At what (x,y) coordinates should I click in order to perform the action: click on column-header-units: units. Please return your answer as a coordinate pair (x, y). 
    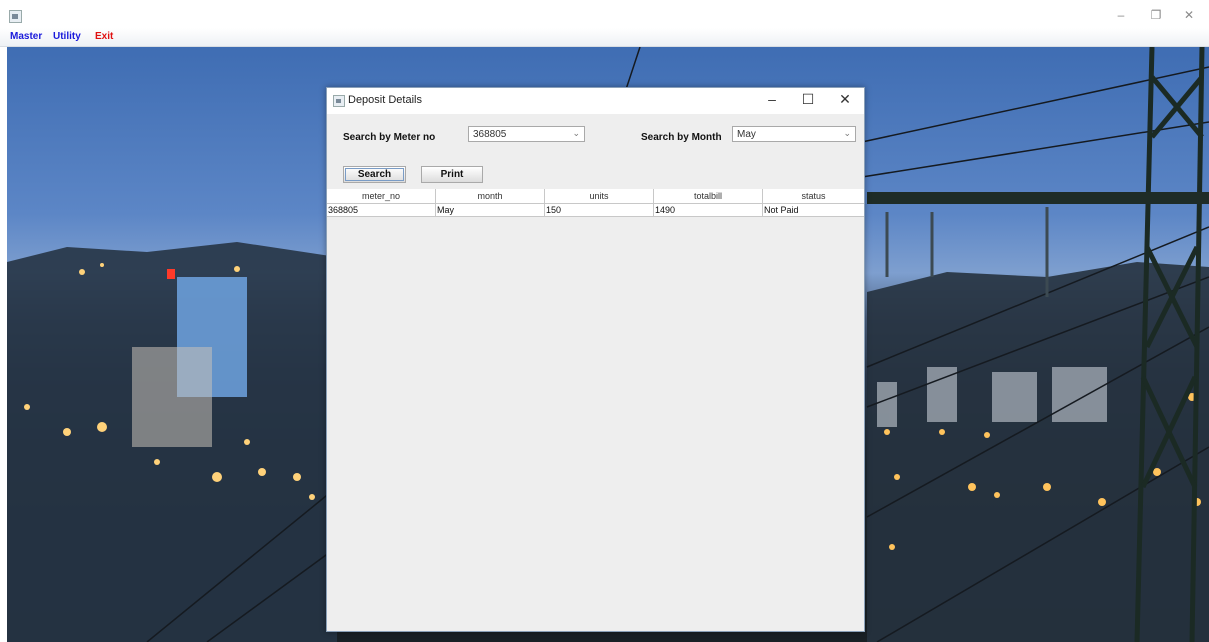
    Looking at the image, I should click on (599, 196).